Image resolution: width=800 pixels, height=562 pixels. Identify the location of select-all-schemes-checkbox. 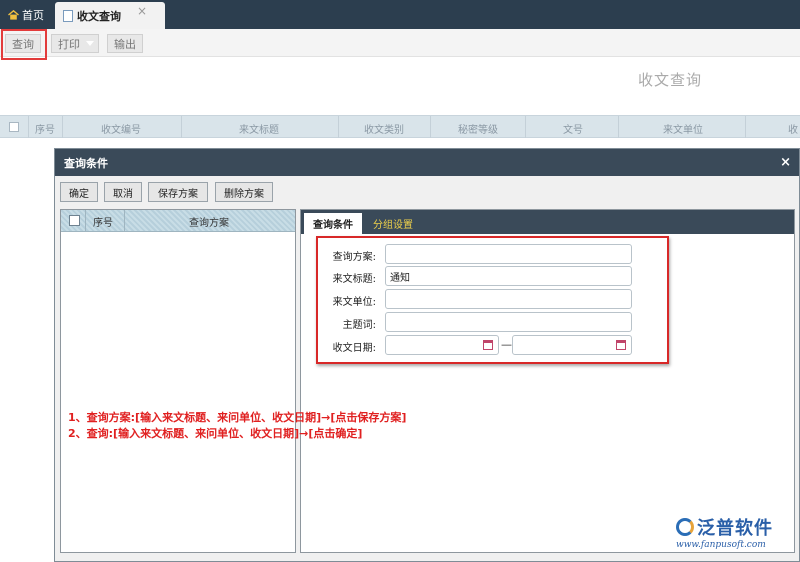
(74, 220).